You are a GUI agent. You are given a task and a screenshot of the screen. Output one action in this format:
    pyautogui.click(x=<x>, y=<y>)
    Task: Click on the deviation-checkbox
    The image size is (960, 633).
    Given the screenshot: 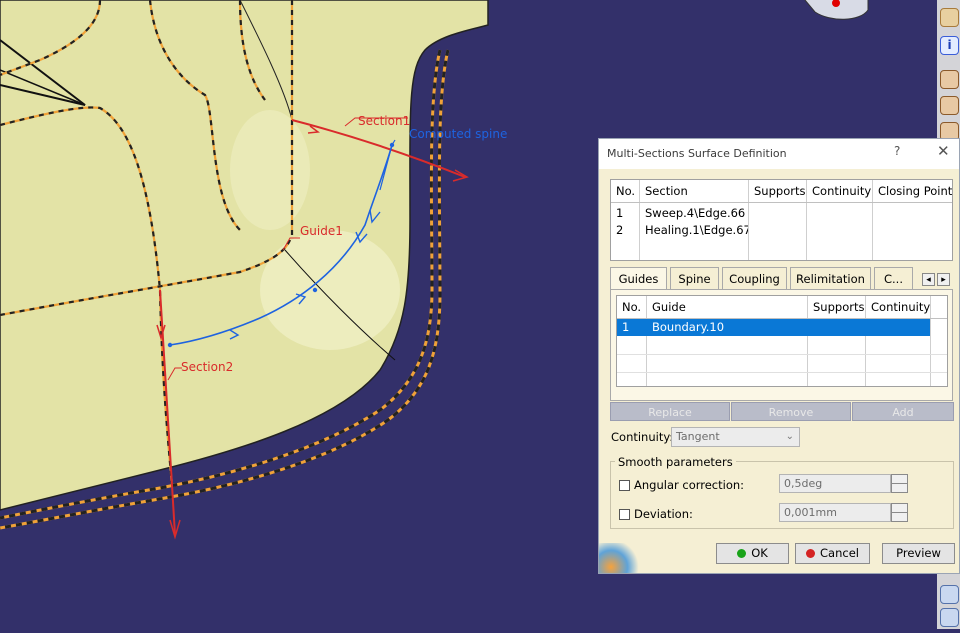 What is the action you would take?
    pyautogui.click(x=624, y=514)
    